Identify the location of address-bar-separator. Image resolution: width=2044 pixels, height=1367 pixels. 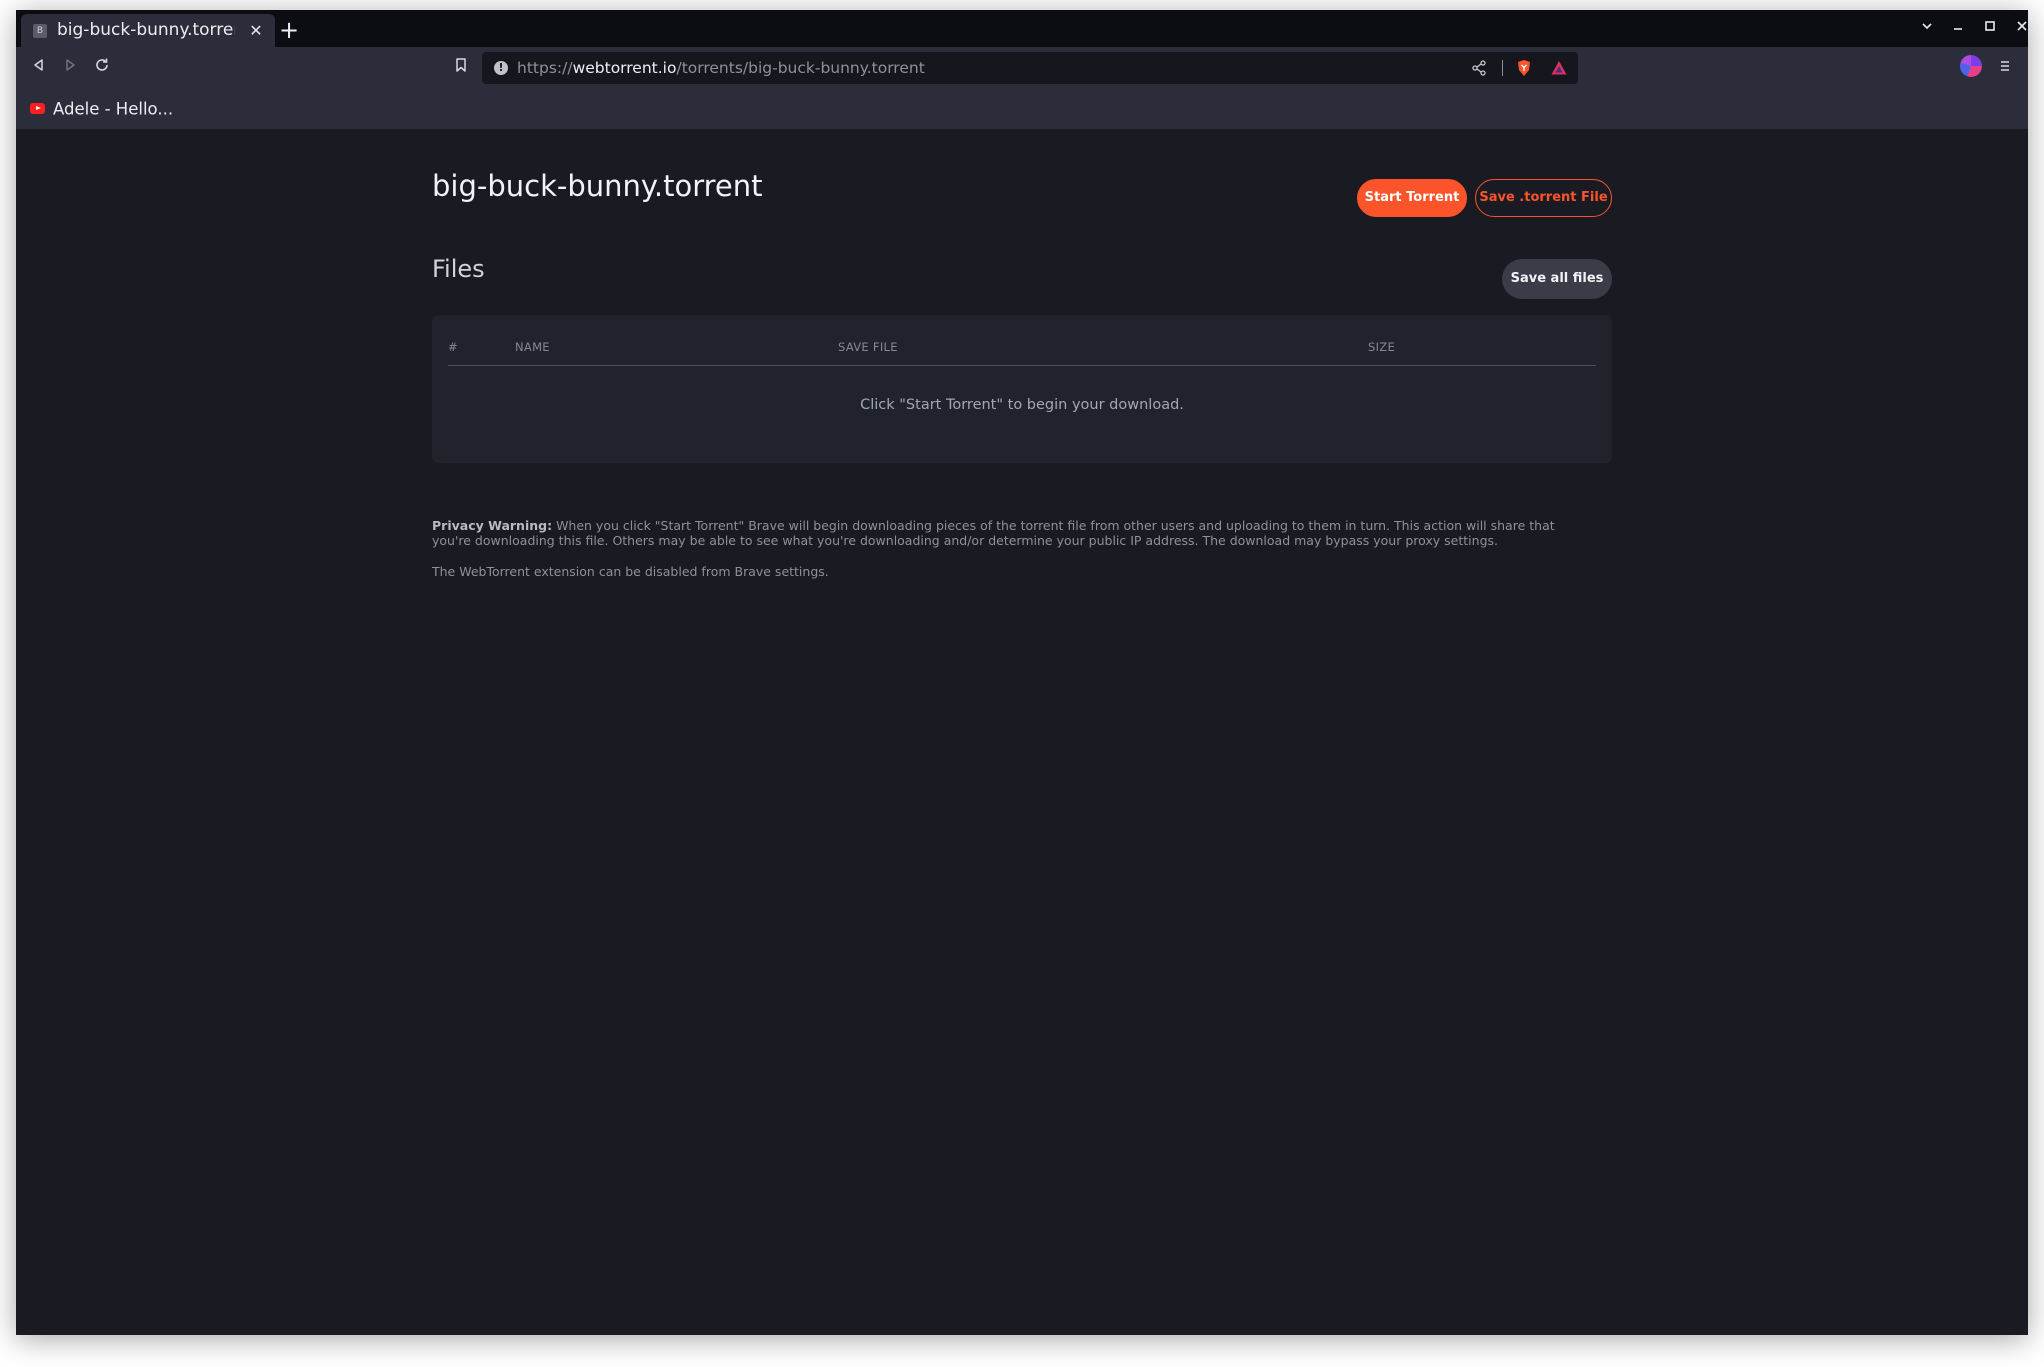
(1502, 68).